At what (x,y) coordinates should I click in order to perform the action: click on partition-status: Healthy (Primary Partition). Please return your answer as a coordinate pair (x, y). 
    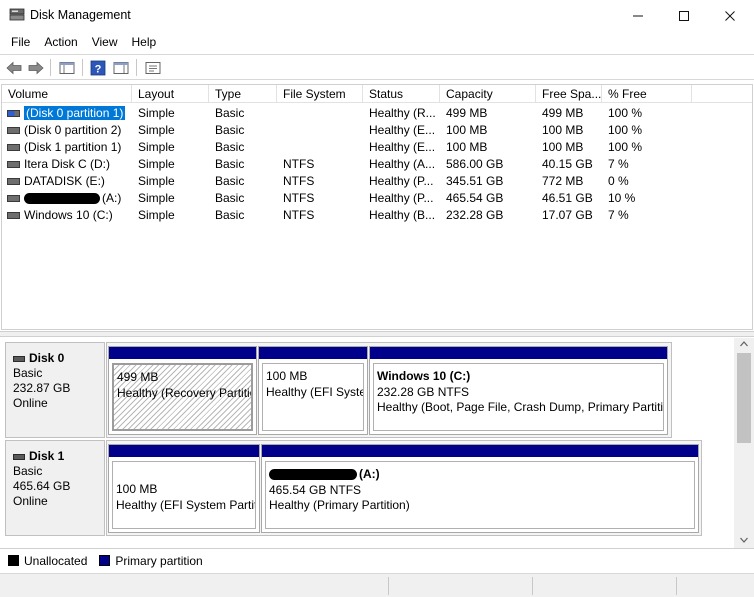
    Looking at the image, I should click on (339, 505).